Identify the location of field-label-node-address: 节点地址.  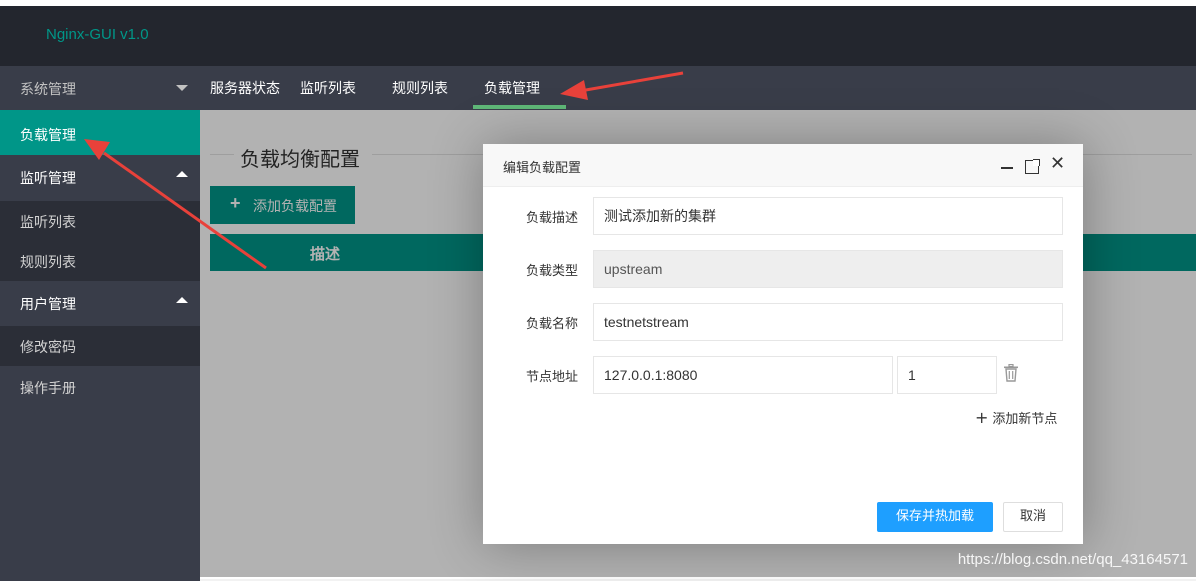
(551, 377).